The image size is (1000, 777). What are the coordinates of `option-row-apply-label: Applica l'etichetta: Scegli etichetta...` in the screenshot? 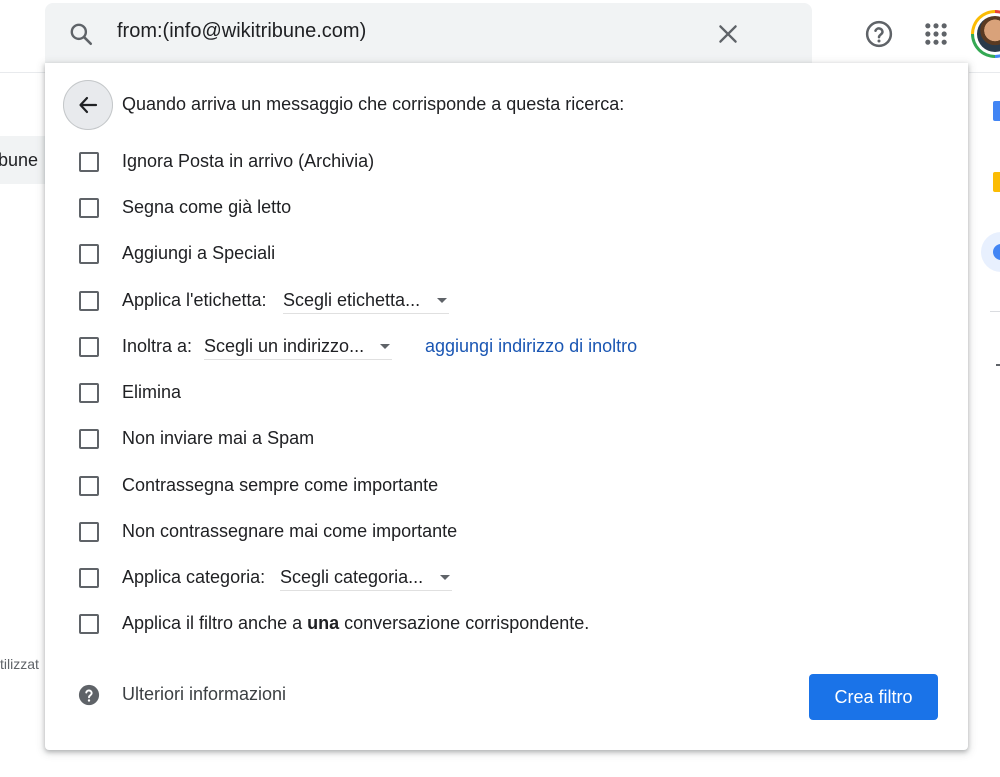 It's located at (506, 302).